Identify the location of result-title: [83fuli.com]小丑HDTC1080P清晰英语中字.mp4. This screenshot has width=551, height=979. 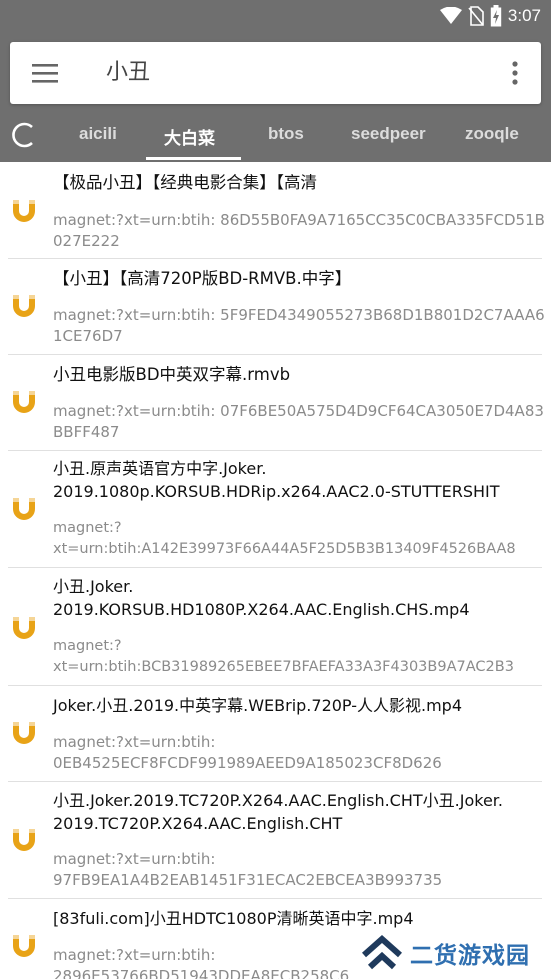
(233, 918).